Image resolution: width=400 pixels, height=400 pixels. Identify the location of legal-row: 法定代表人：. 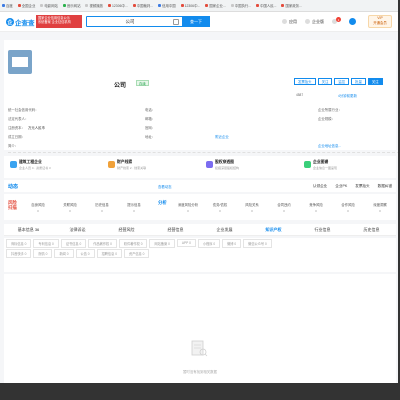
(18, 118).